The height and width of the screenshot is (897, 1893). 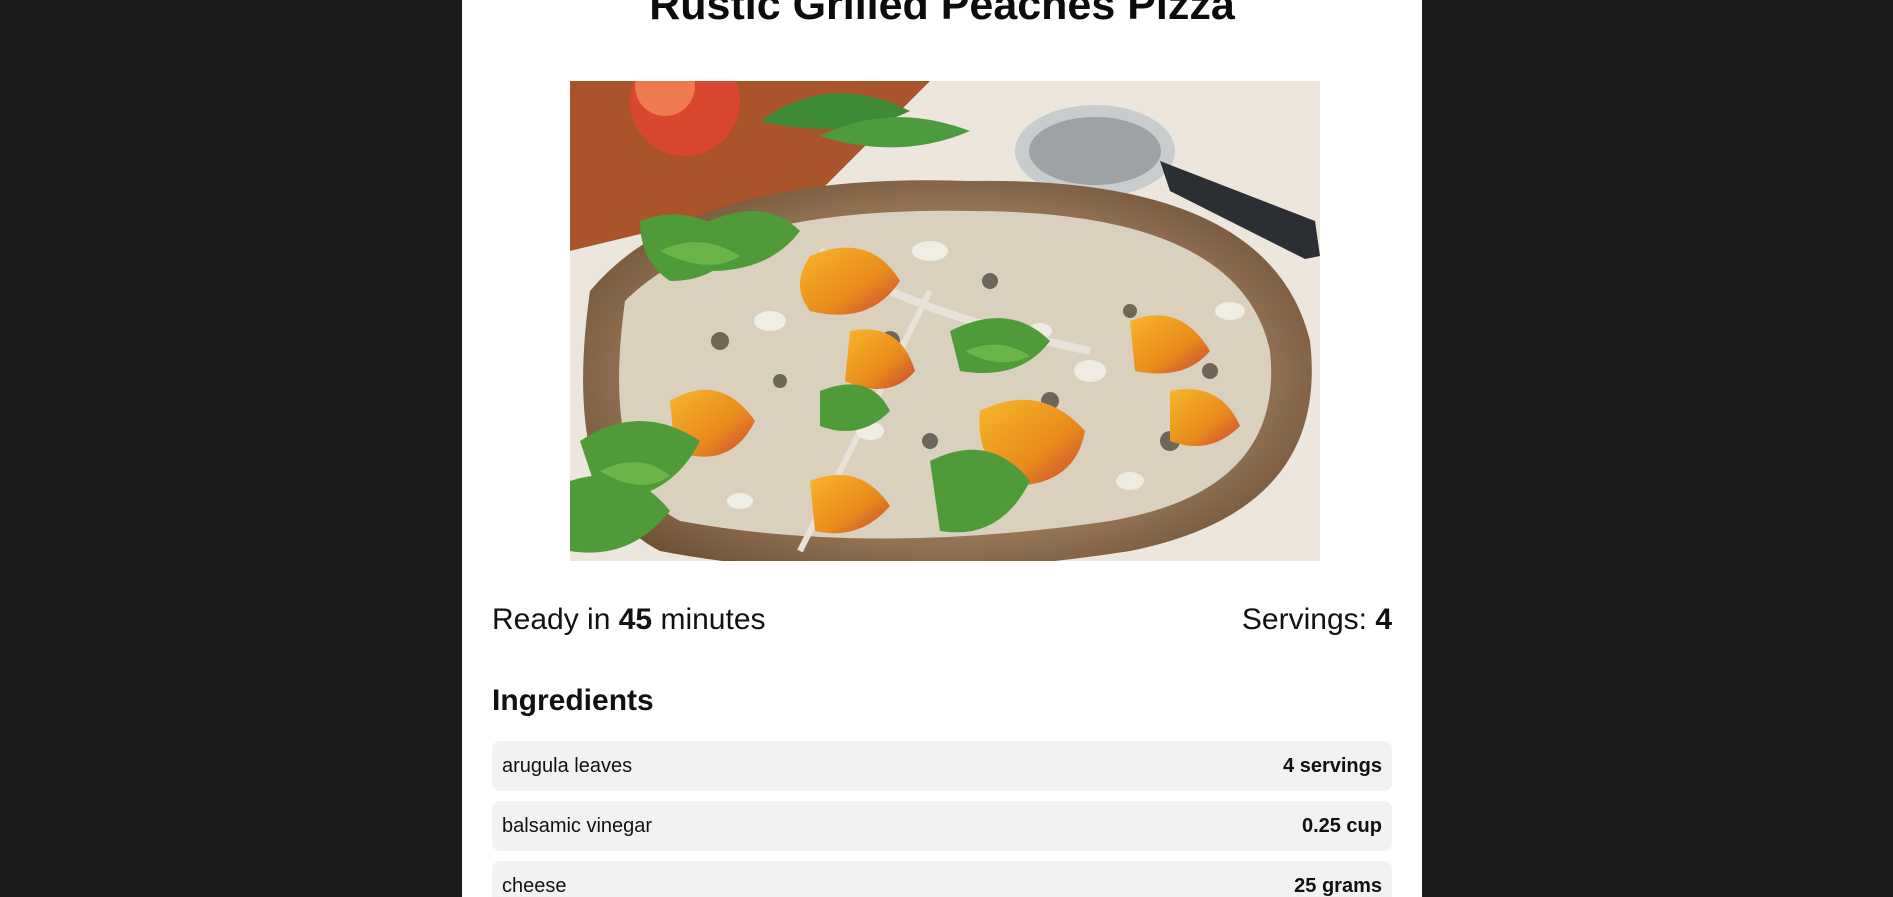 What do you see at coordinates (573, 700) in the screenshot?
I see `ingredients-heading: Ingredients` at bounding box center [573, 700].